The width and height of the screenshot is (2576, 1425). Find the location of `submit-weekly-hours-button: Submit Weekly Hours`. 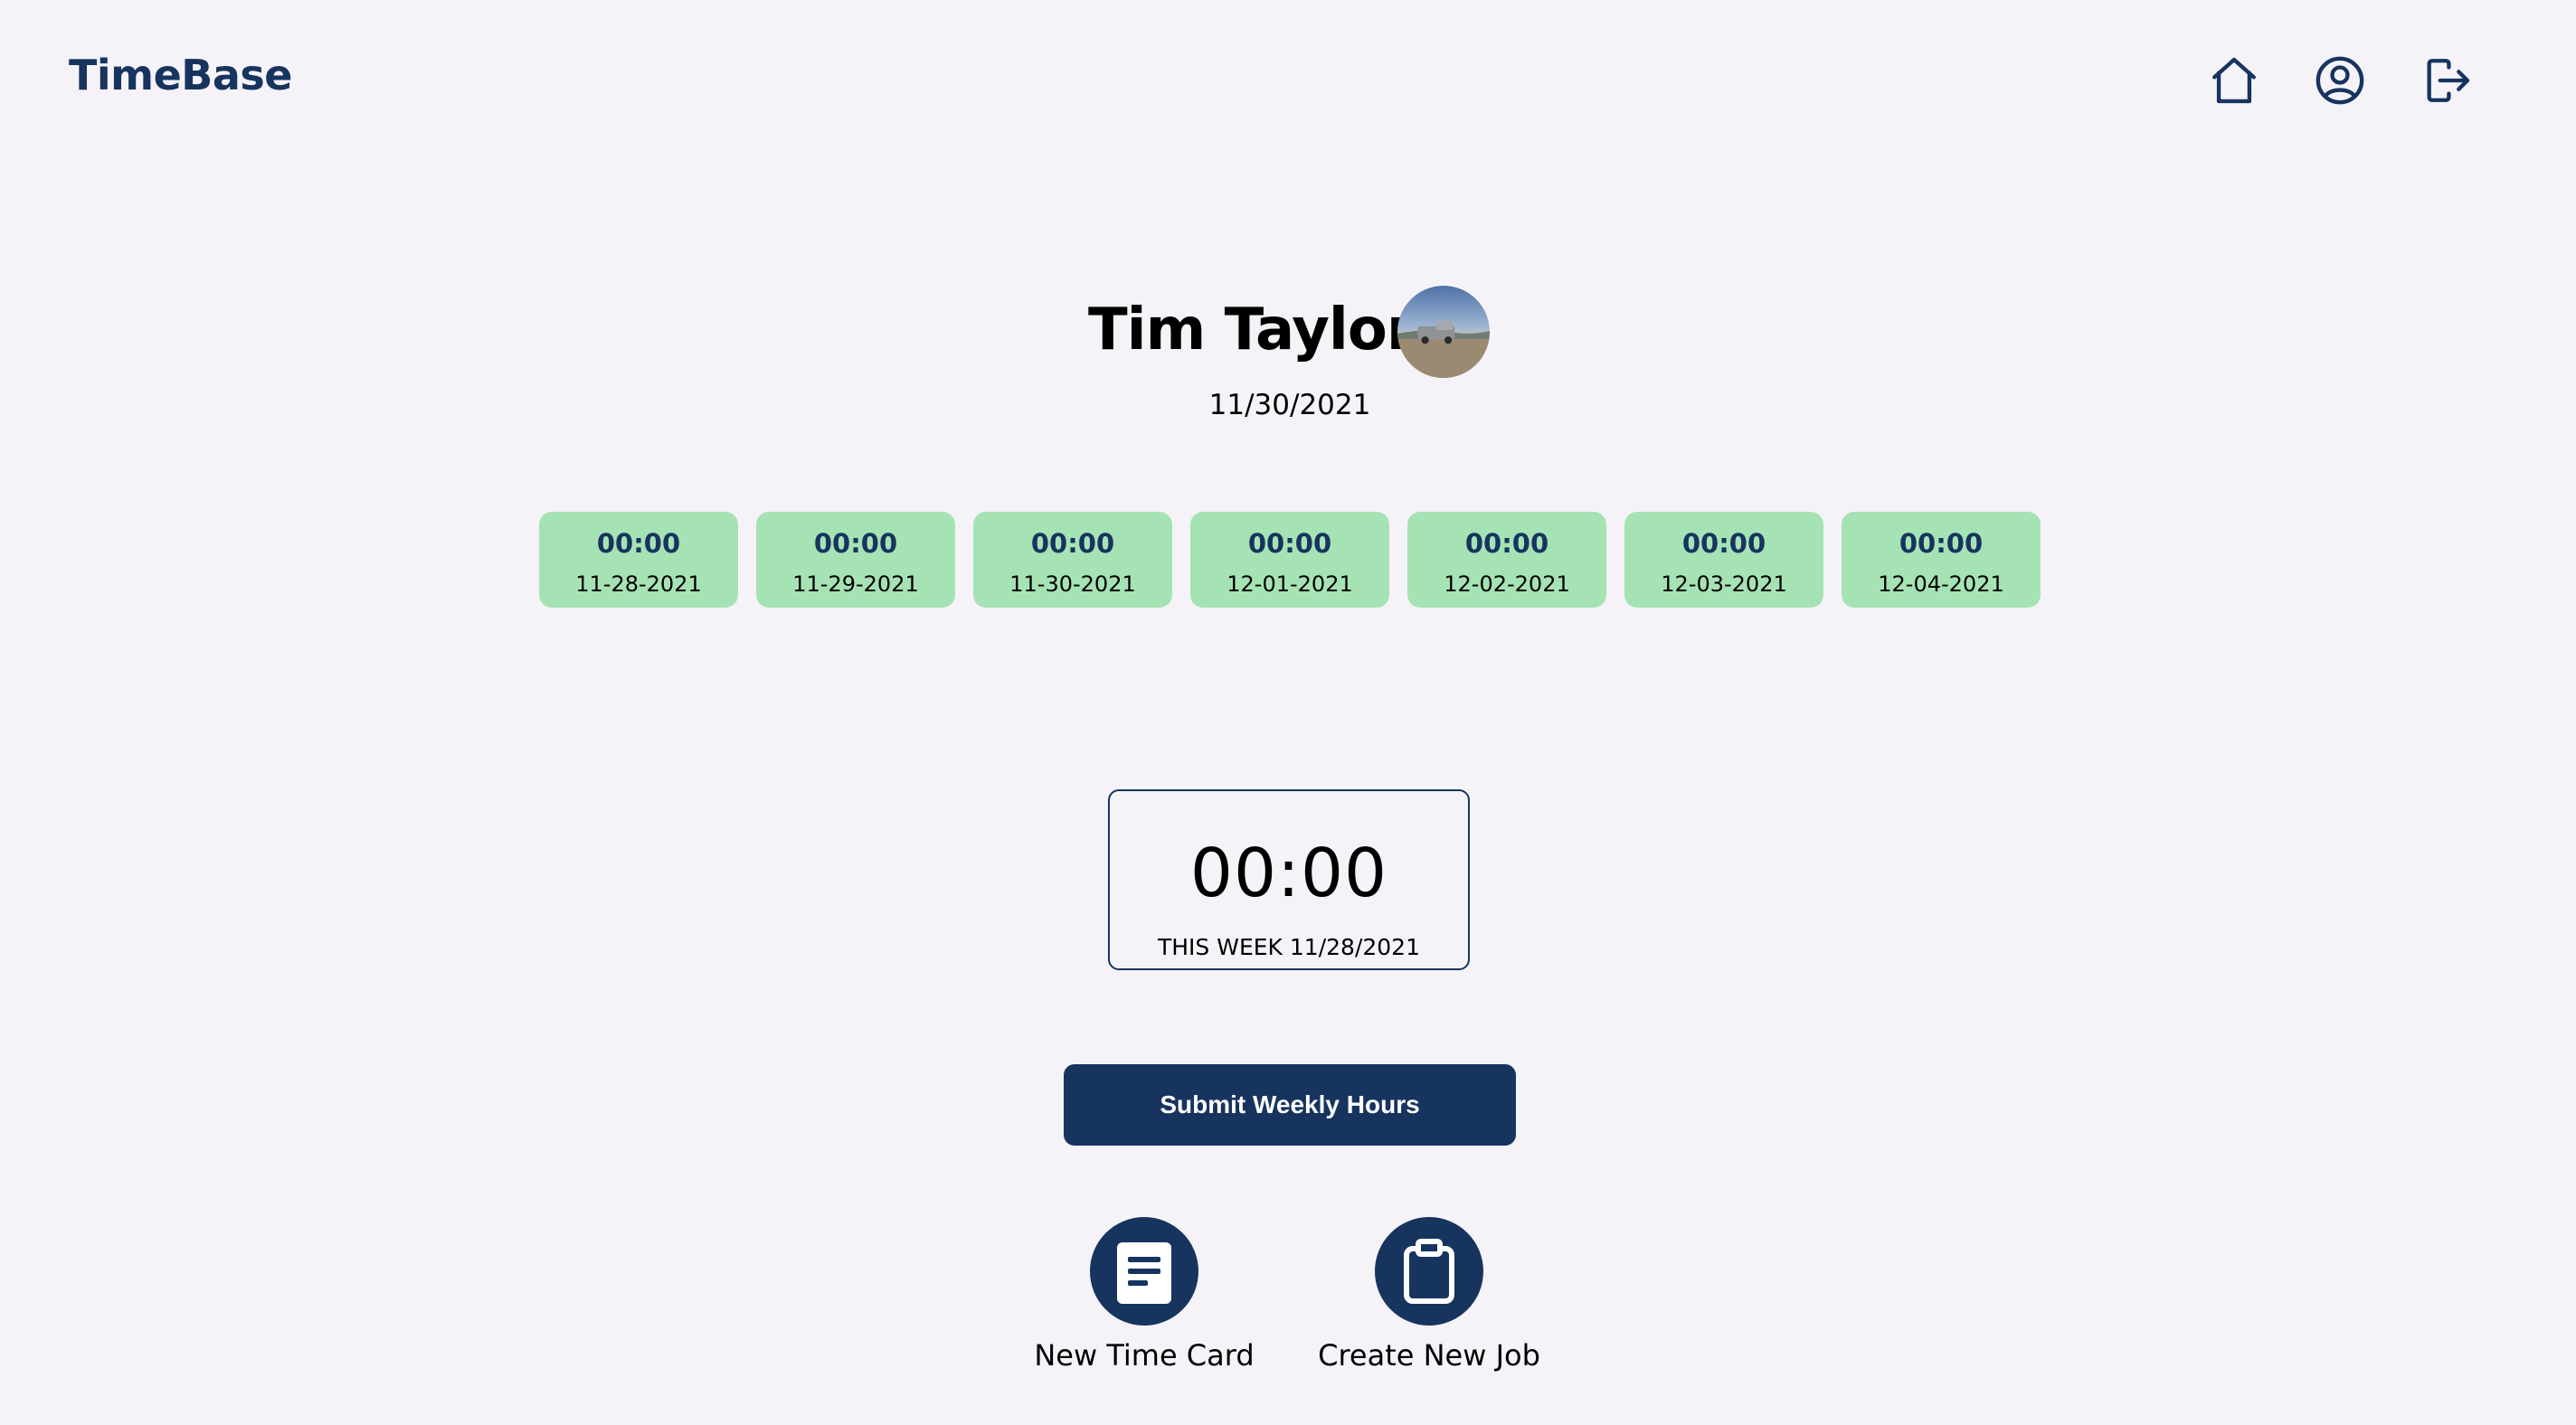

submit-weekly-hours-button: Submit Weekly Hours is located at coordinates (1290, 1105).